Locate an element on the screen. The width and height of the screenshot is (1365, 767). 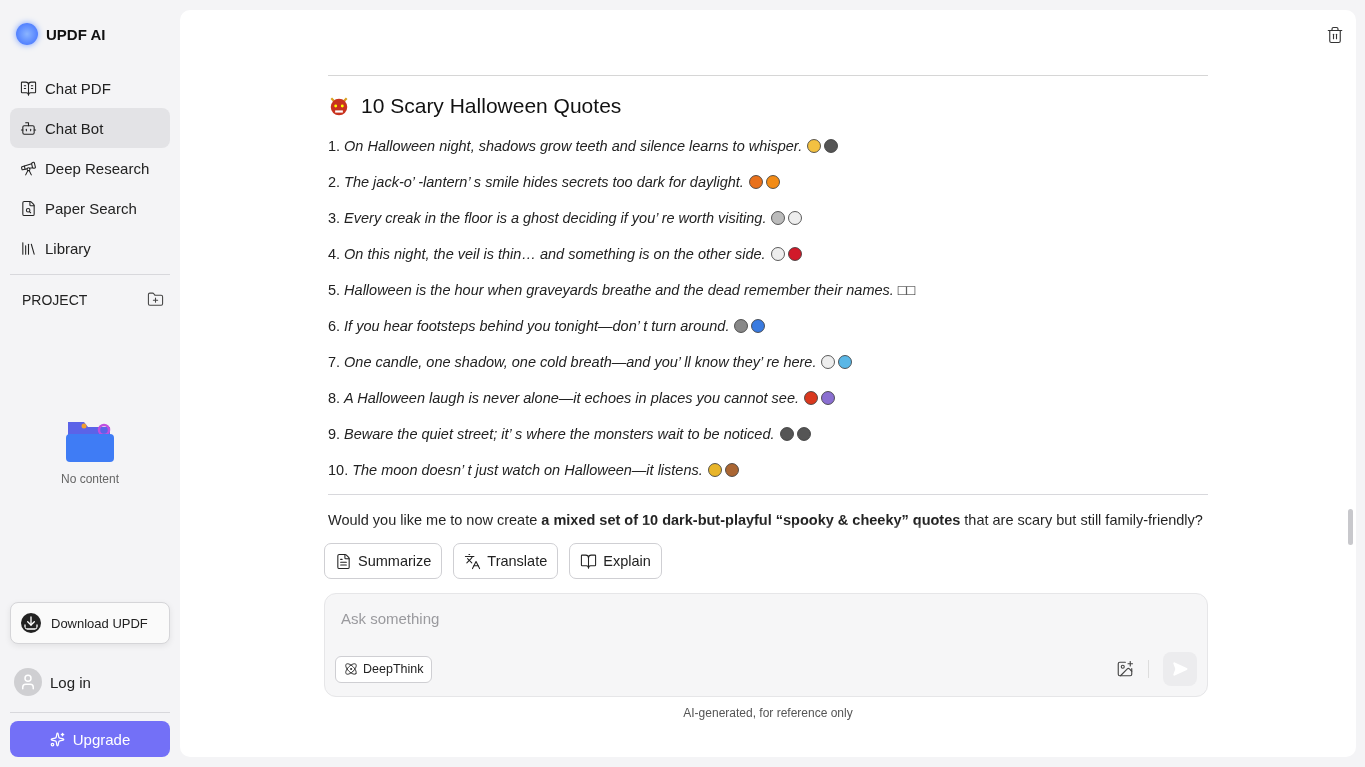
nav-item: Deep Research is located at coordinates (90, 168).